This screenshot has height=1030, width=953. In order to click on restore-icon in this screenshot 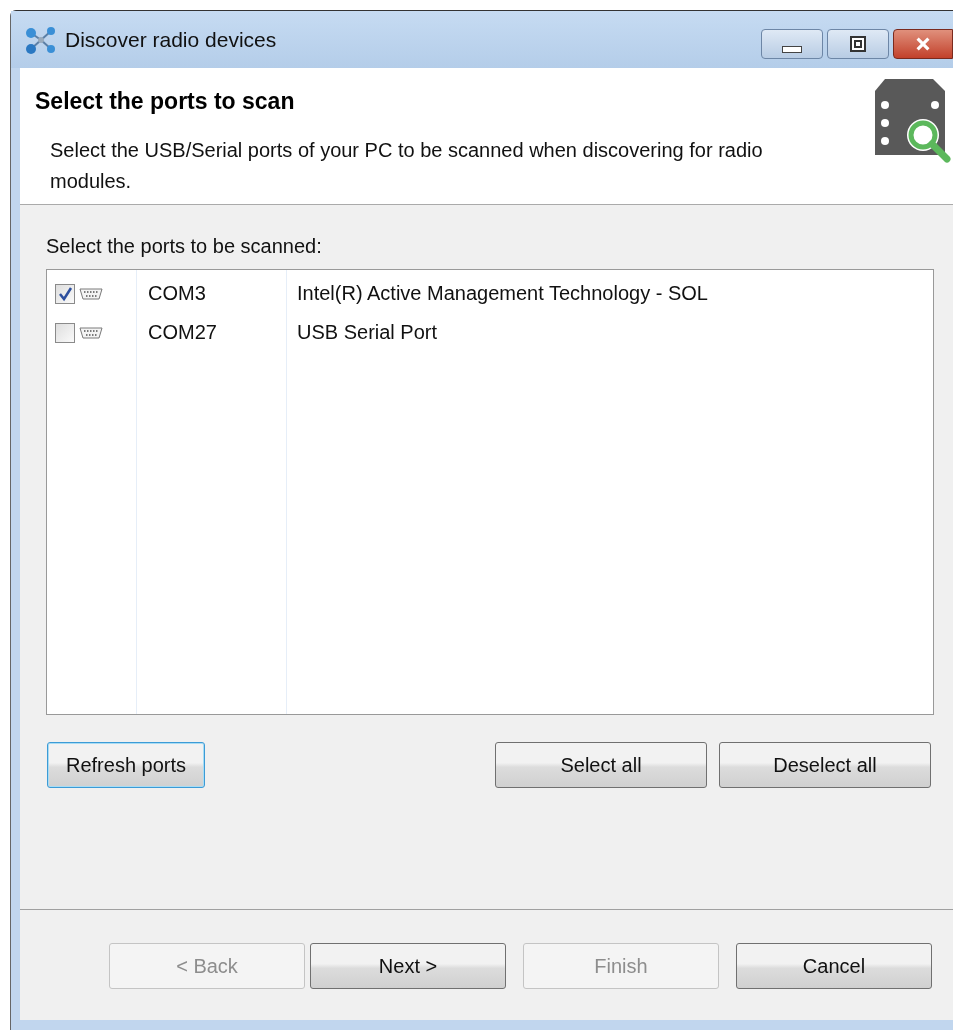, I will do `click(858, 44)`.